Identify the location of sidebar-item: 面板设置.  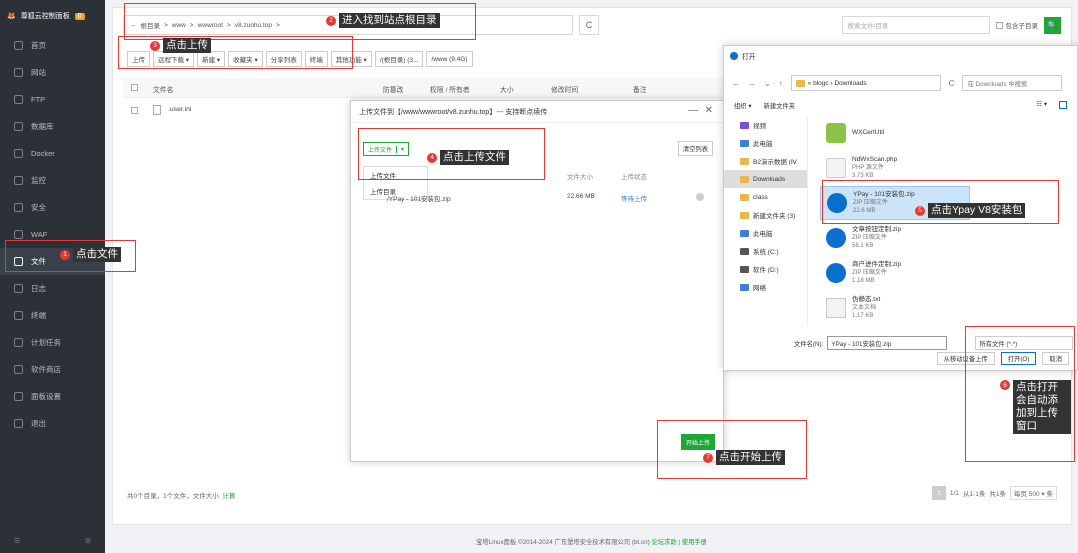
(52, 396).